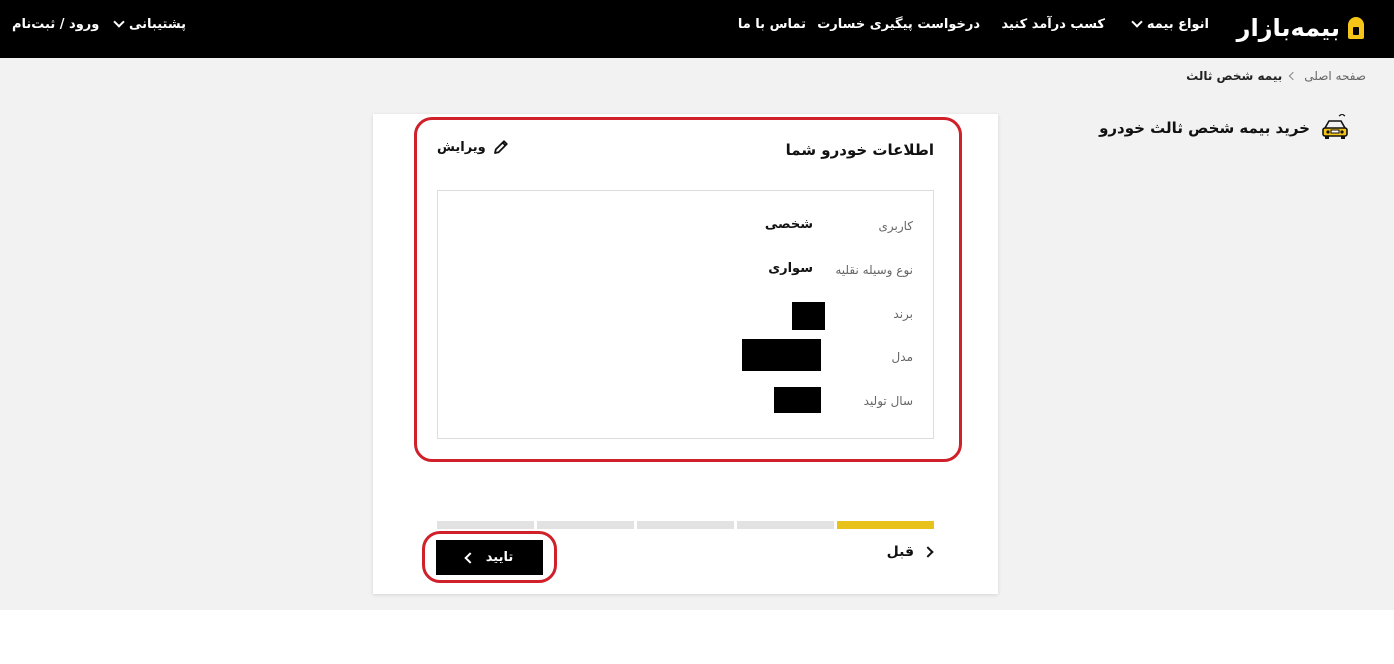 This screenshot has height=664, width=1394. I want to click on logo: بیمه‌بازار, so click(1300, 28).